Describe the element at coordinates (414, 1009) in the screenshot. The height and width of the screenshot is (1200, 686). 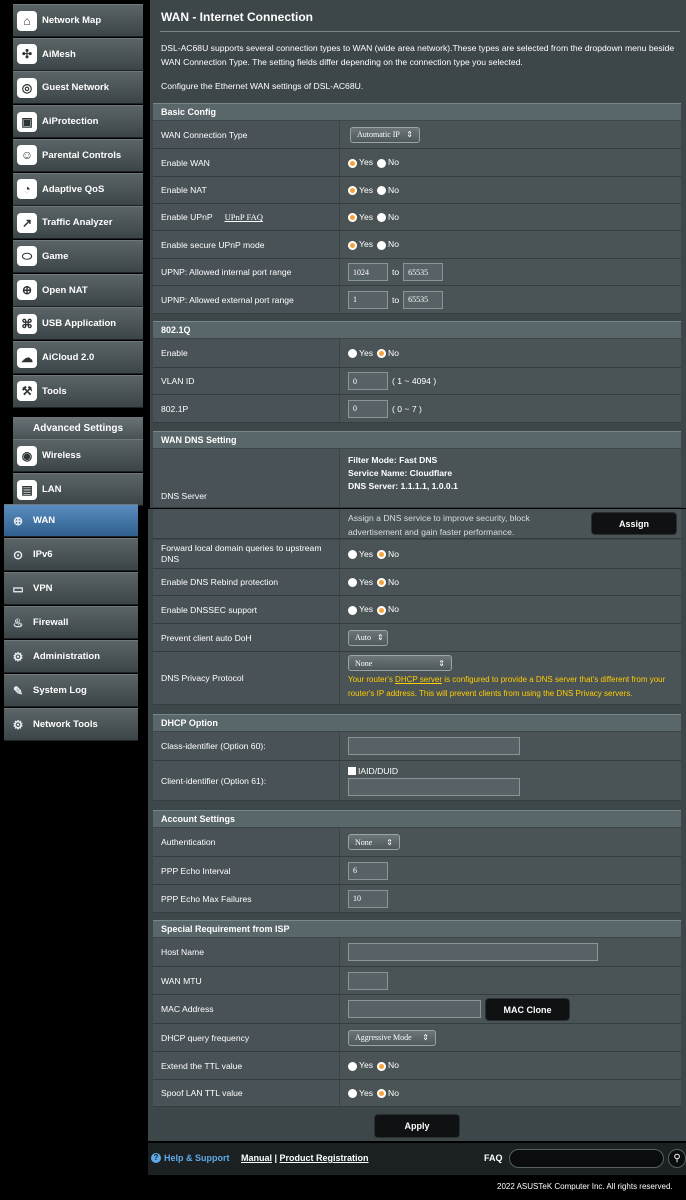
I see `mac-input` at that location.